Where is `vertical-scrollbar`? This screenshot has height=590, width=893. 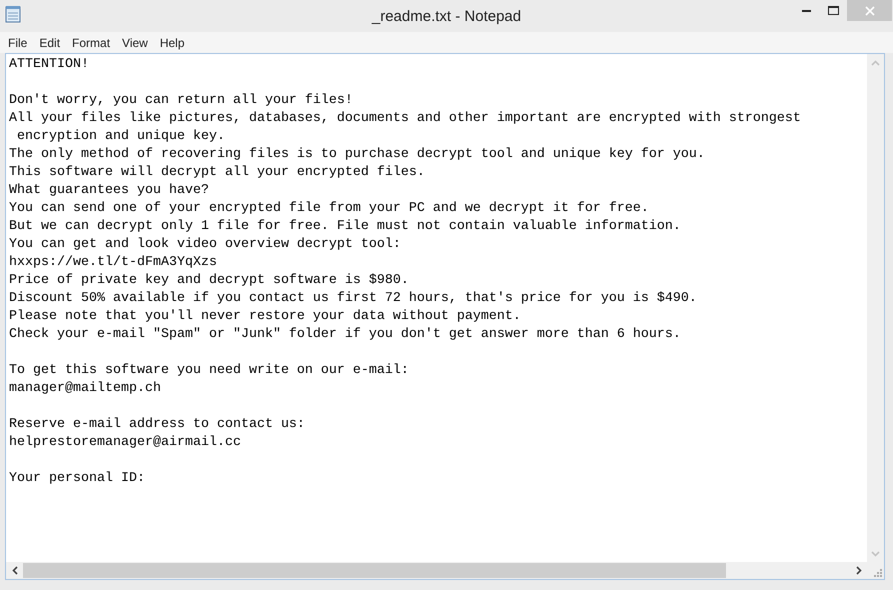 vertical-scrollbar is located at coordinates (875, 308).